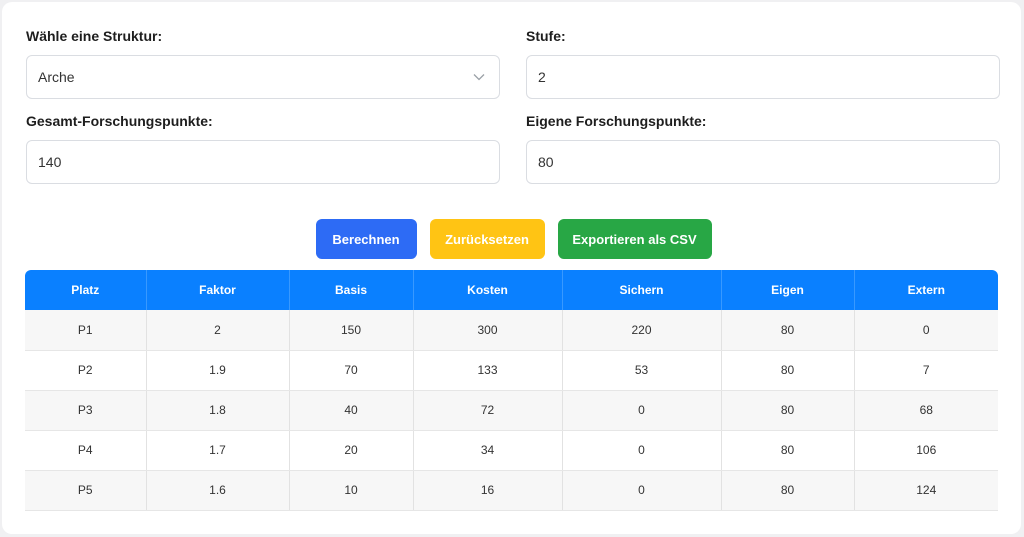 Image resolution: width=1024 pixels, height=537 pixels. I want to click on own-points-input, so click(763, 162).